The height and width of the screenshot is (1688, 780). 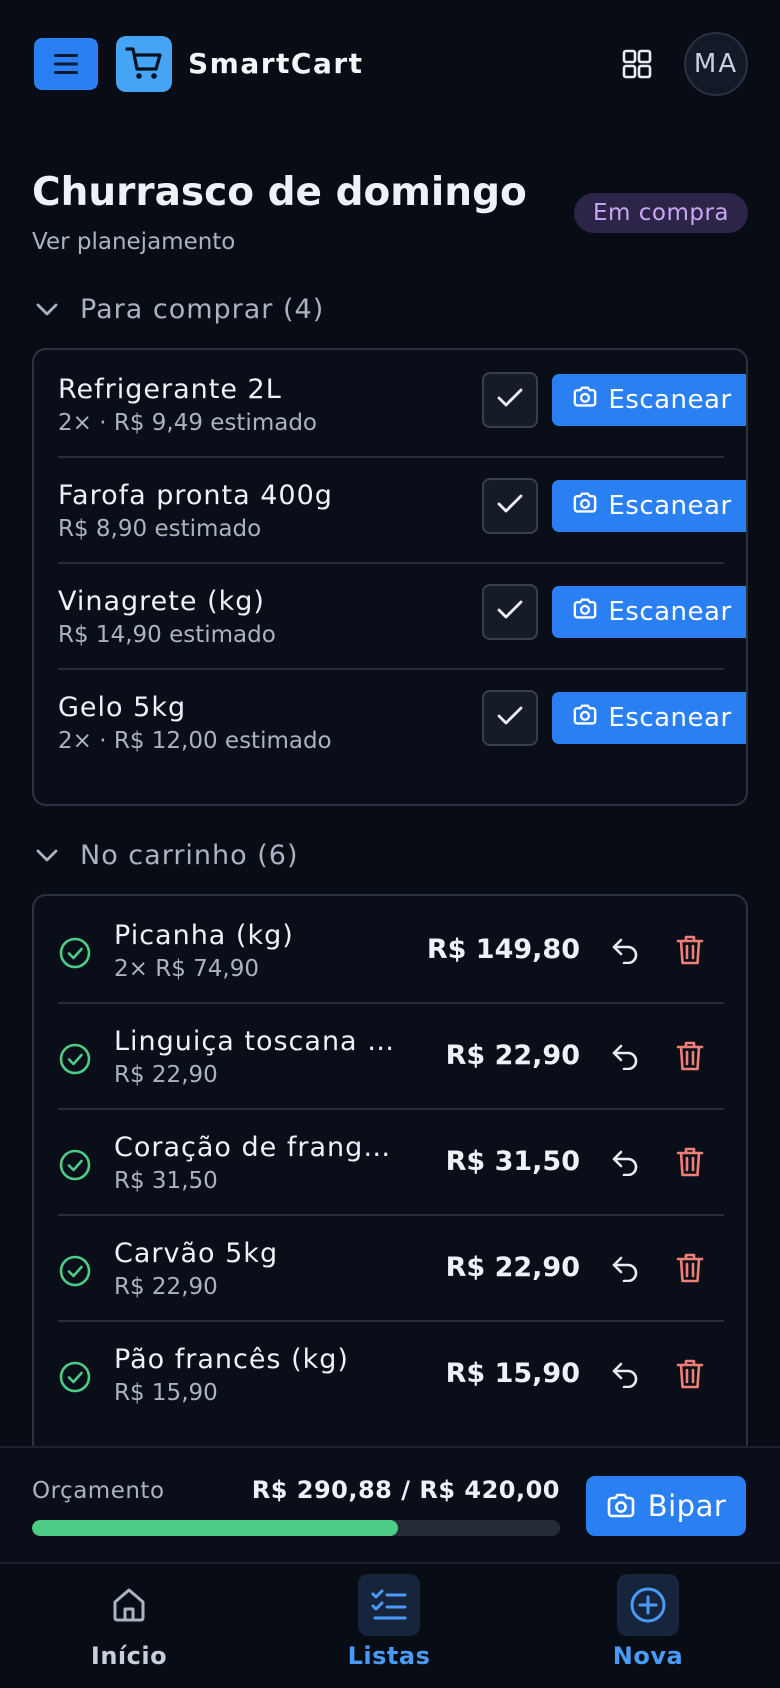 I want to click on item-estimate: 2× · R$ 9,49 estimado, so click(x=187, y=423).